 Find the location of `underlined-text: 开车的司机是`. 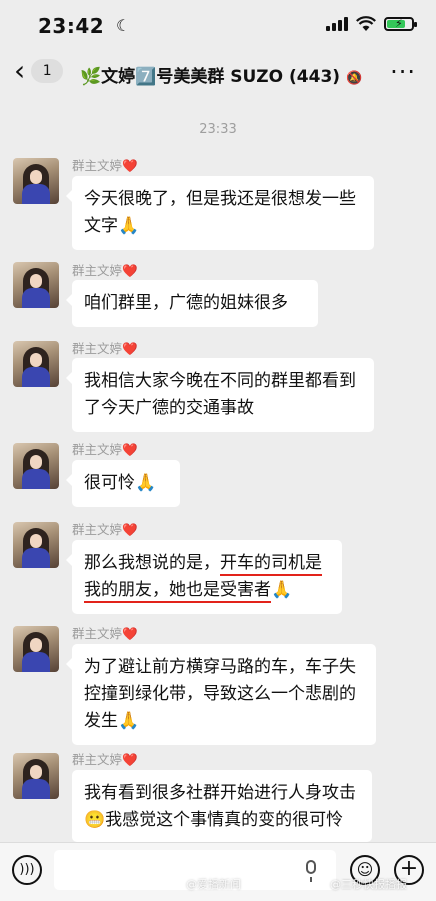

underlined-text: 开车的司机是 is located at coordinates (271, 564).